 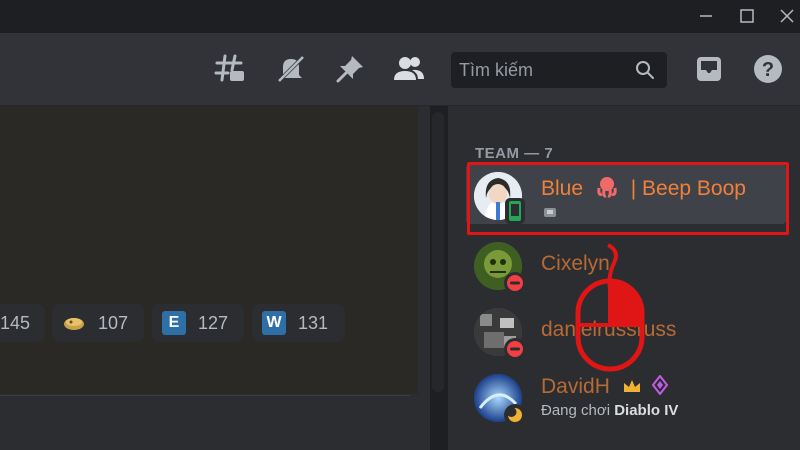 I want to click on help-icon: ?, so click(x=768, y=69).